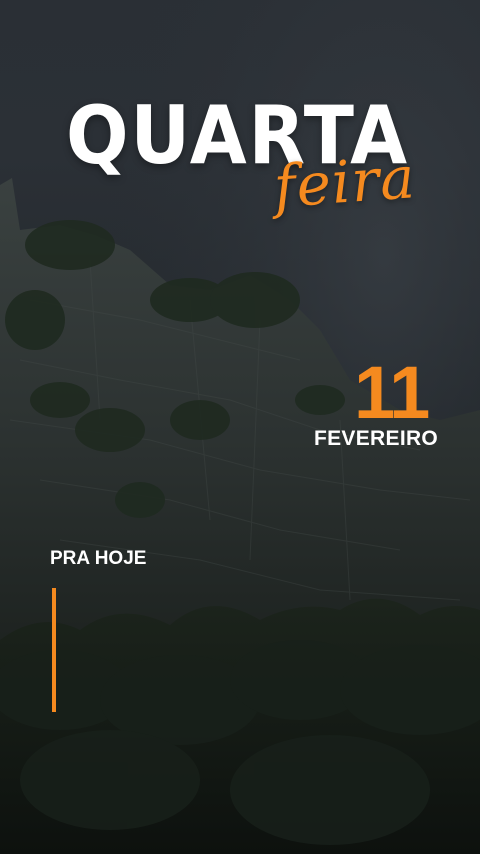 This screenshot has width=480, height=854. I want to click on section-label: PRA HOJE, so click(98, 558).